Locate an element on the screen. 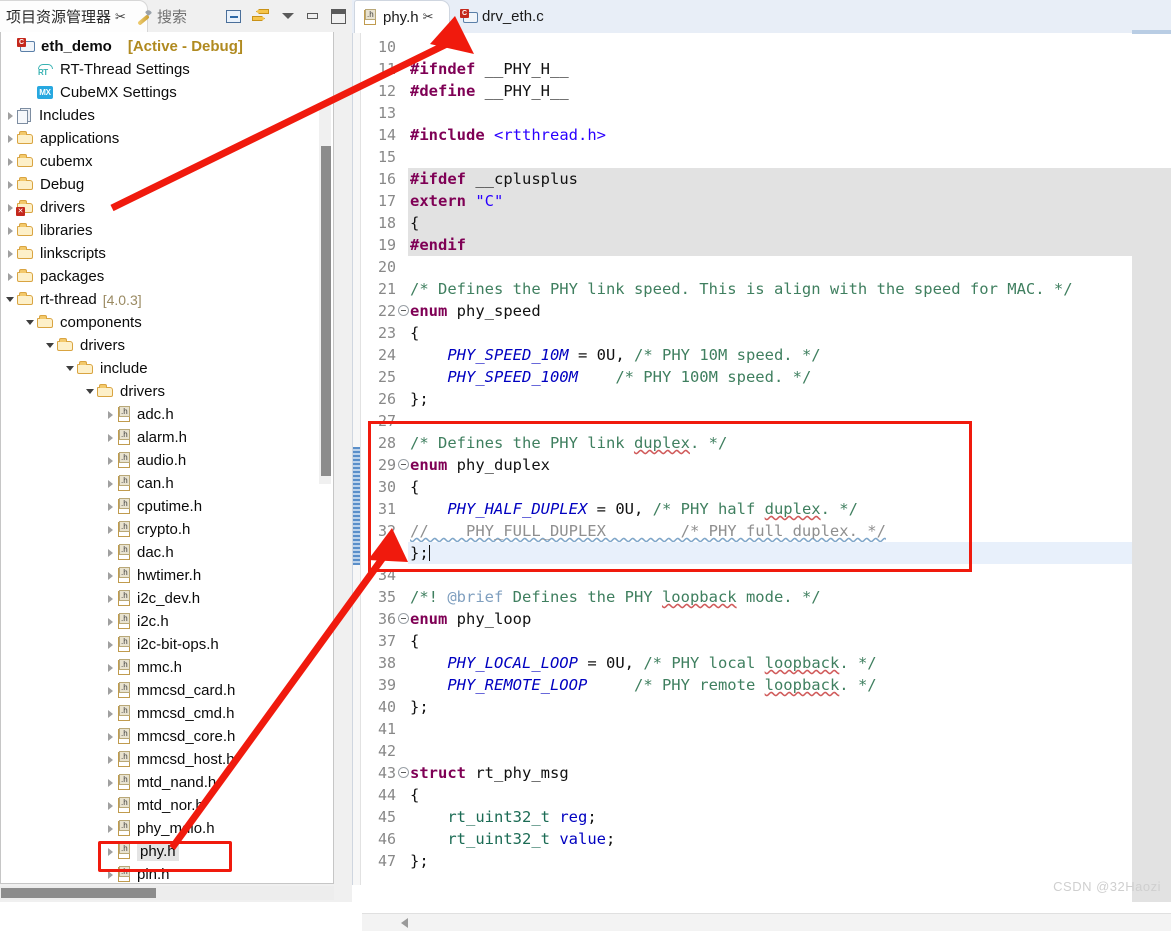 The width and height of the screenshot is (1171, 931). code-line: 43 struct rt_phy_msg is located at coordinates (766, 773).